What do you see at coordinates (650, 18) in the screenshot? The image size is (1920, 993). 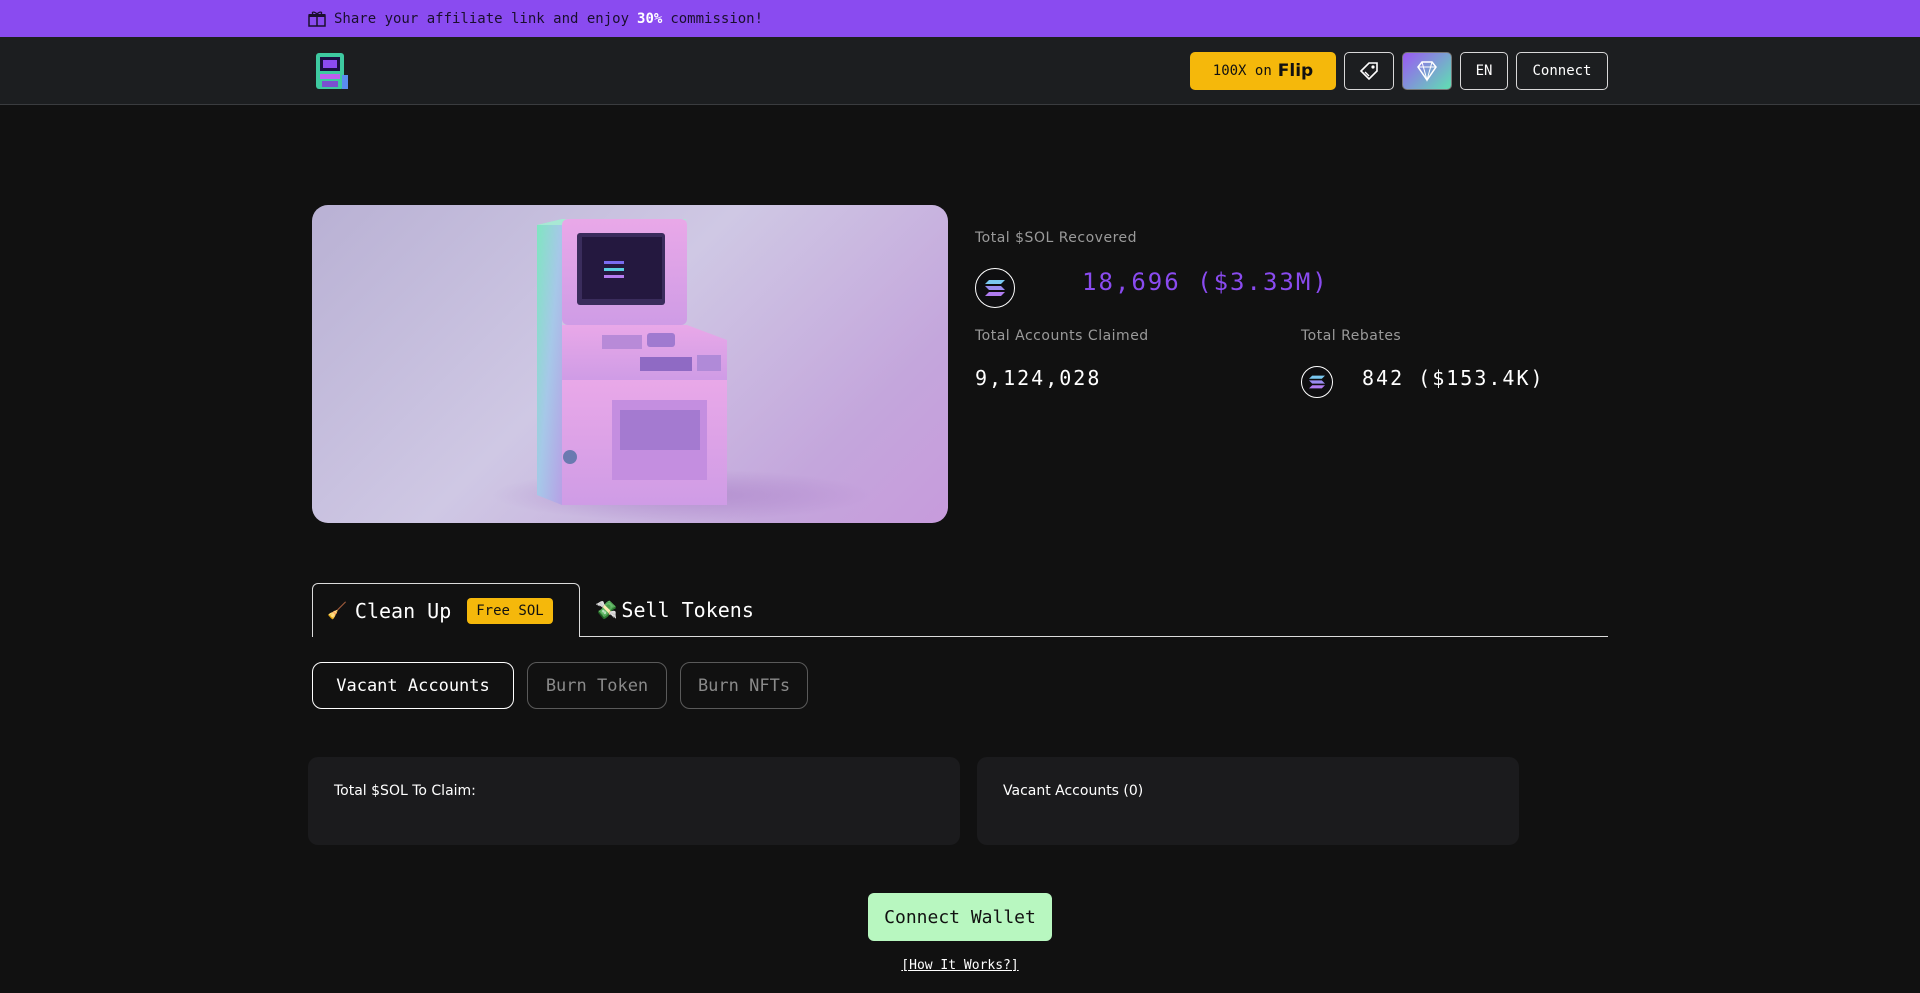 I see `banner-commission-highlight: 30%` at bounding box center [650, 18].